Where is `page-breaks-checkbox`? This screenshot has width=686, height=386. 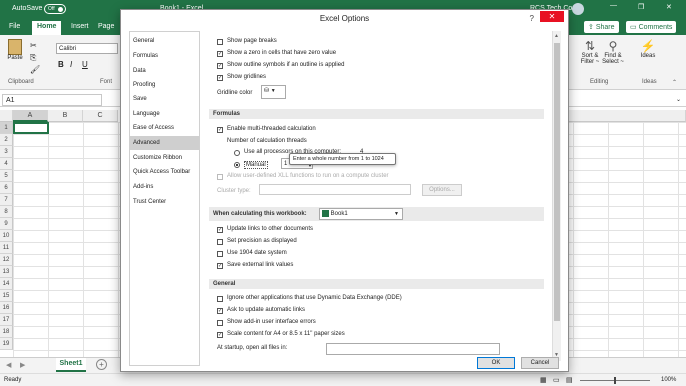 page-breaks-checkbox is located at coordinates (220, 42).